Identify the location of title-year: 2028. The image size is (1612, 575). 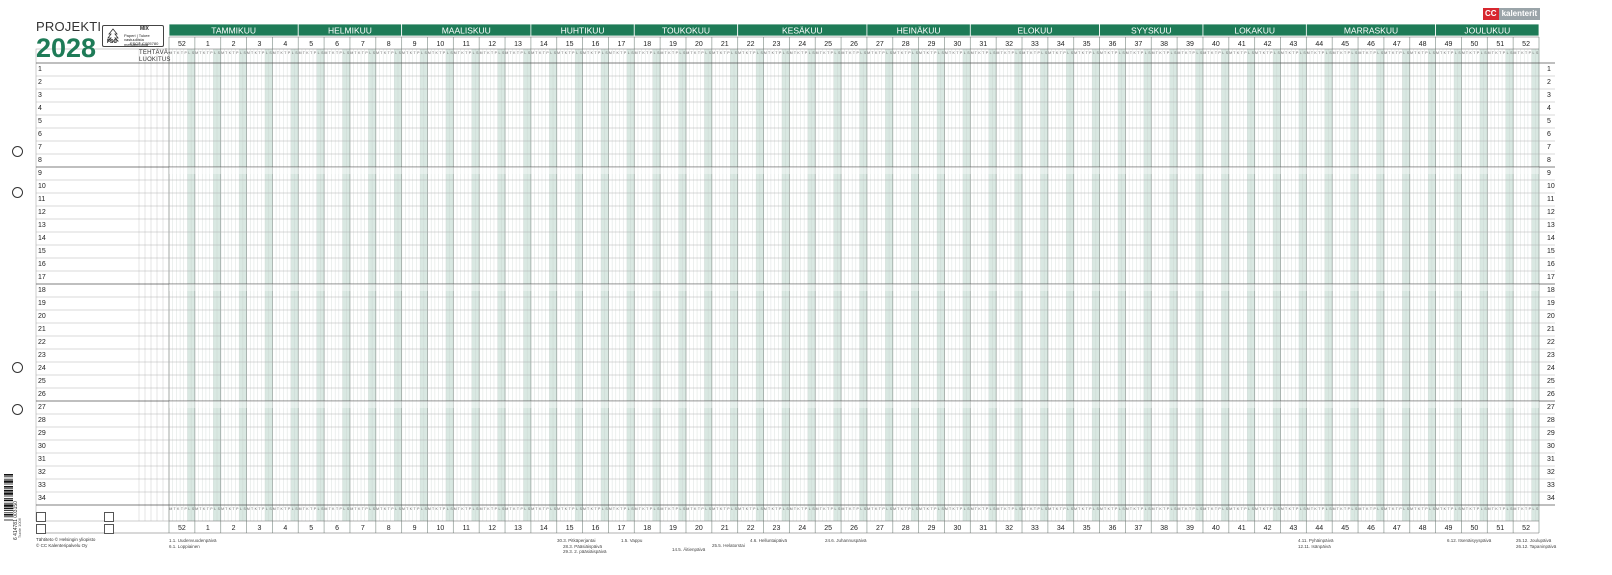
(66, 48).